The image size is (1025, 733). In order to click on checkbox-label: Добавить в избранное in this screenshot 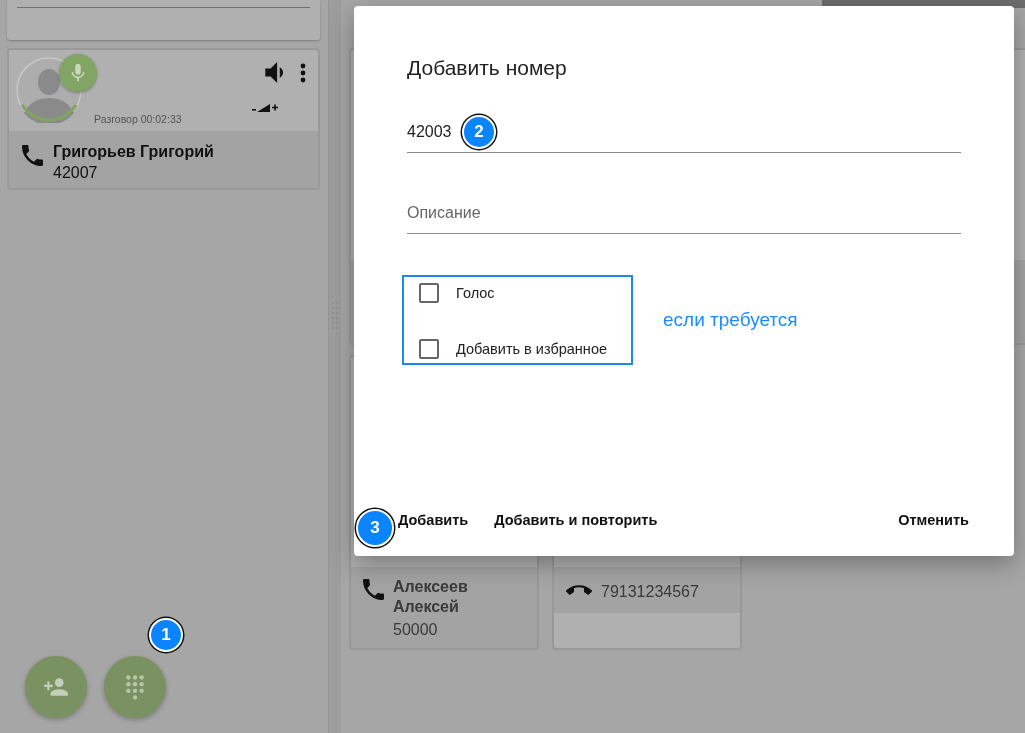, I will do `click(531, 349)`.